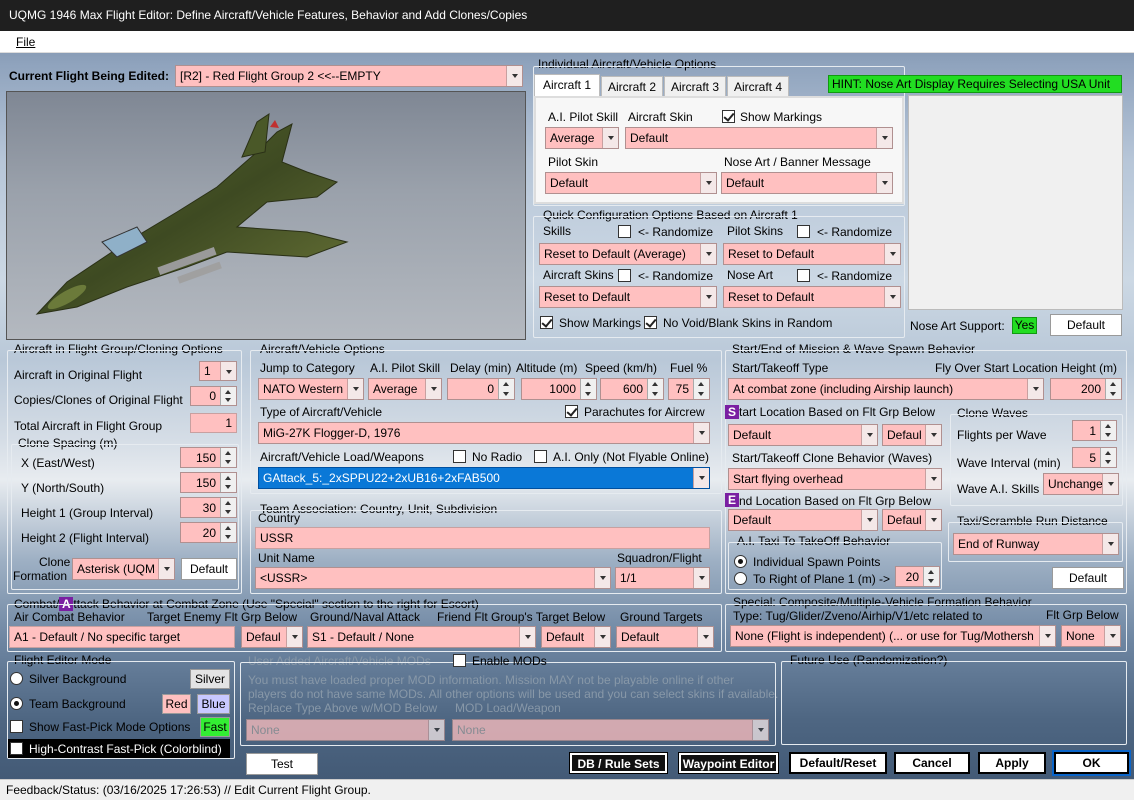  Describe the element at coordinates (1012, 763) in the screenshot. I see `apply-button: Apply` at that location.